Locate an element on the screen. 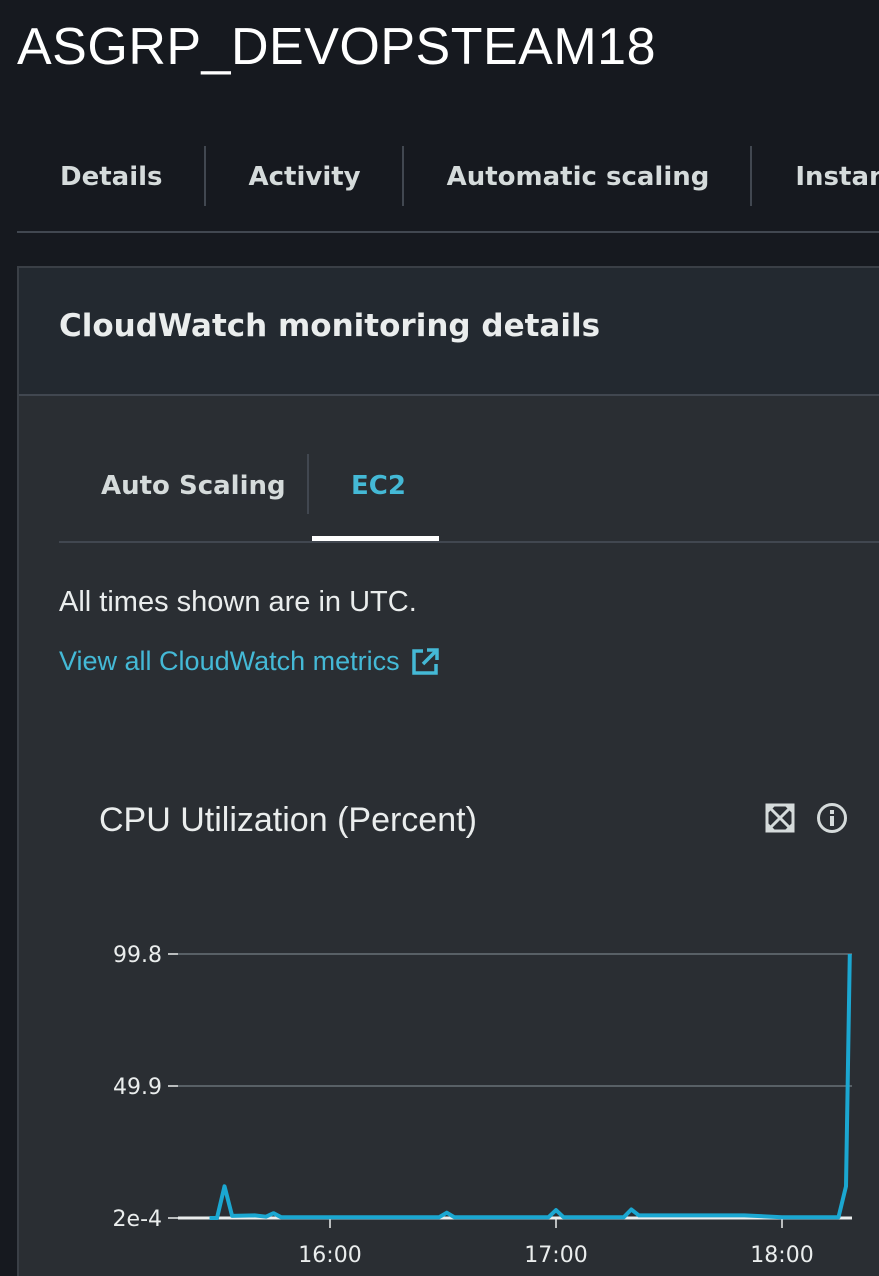  tab-instance-management: Instance m is located at coordinates (815, 176).